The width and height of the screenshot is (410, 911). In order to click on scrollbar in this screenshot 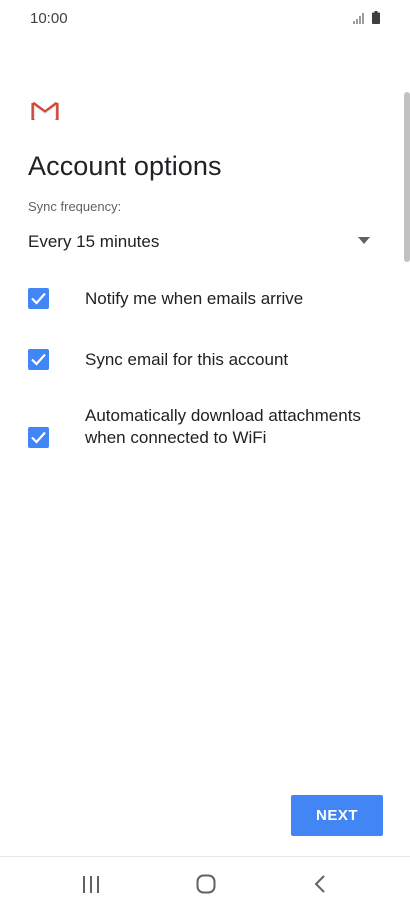, I will do `click(407, 177)`.